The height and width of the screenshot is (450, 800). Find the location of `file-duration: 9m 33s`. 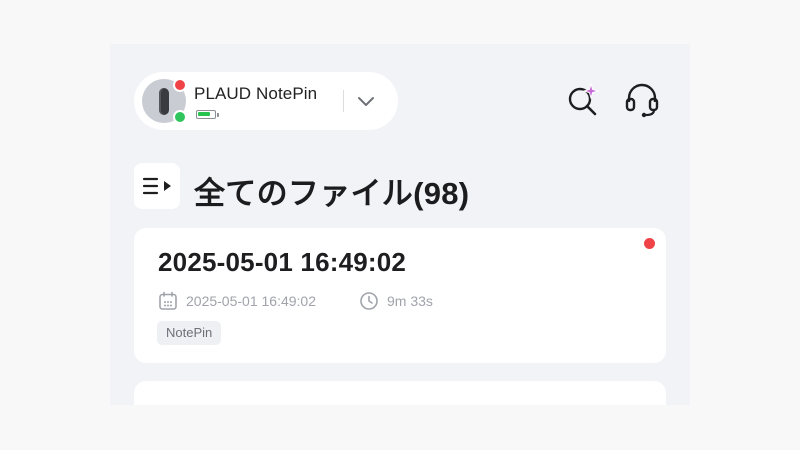

file-duration: 9m 33s is located at coordinates (396, 301).